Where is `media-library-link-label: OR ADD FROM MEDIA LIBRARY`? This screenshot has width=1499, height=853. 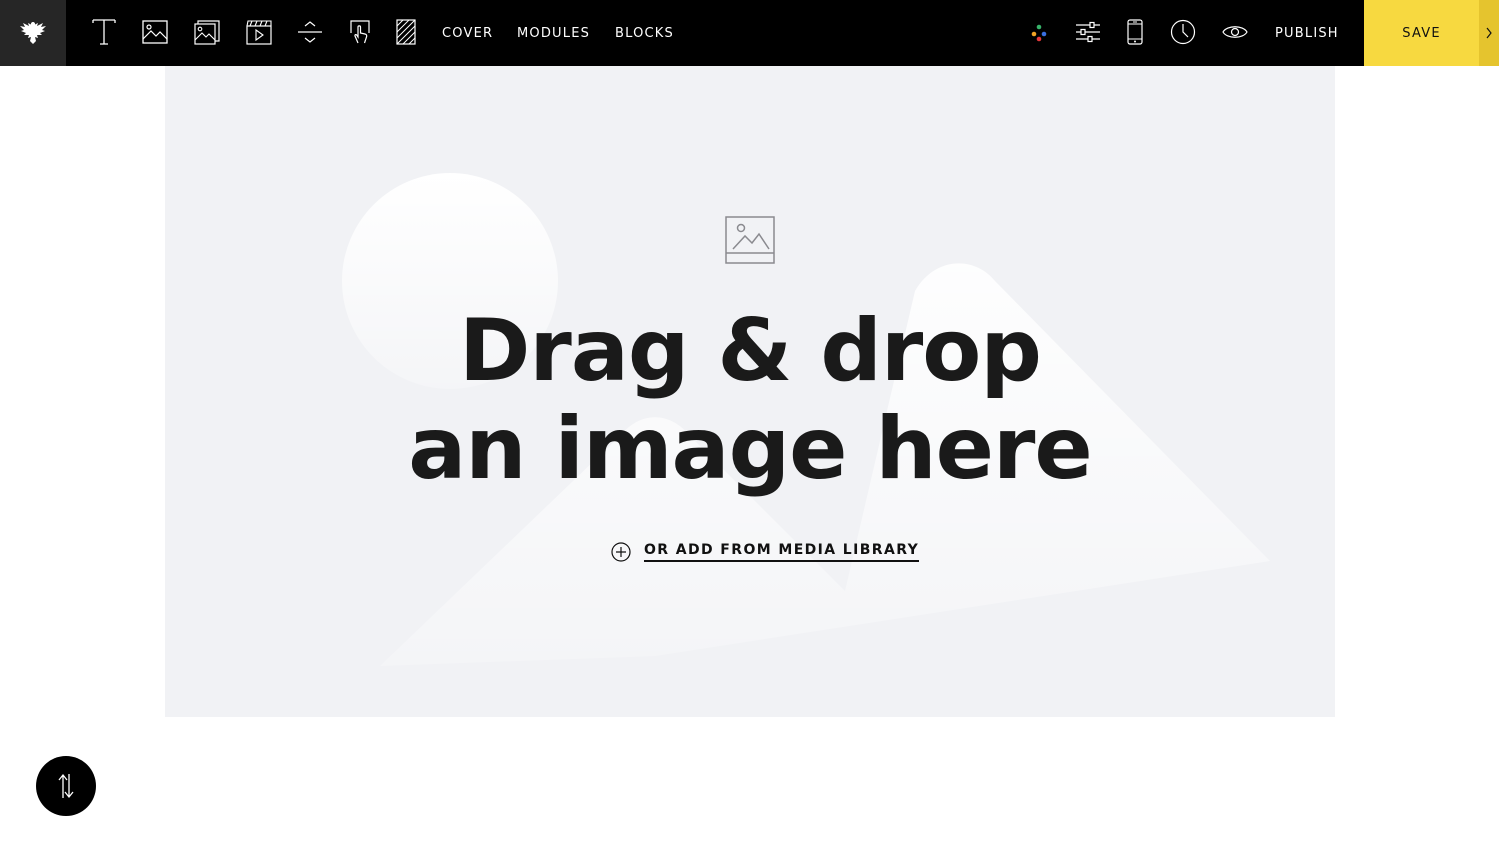
media-library-link-label: OR ADD FROM MEDIA LIBRARY is located at coordinates (782, 552).